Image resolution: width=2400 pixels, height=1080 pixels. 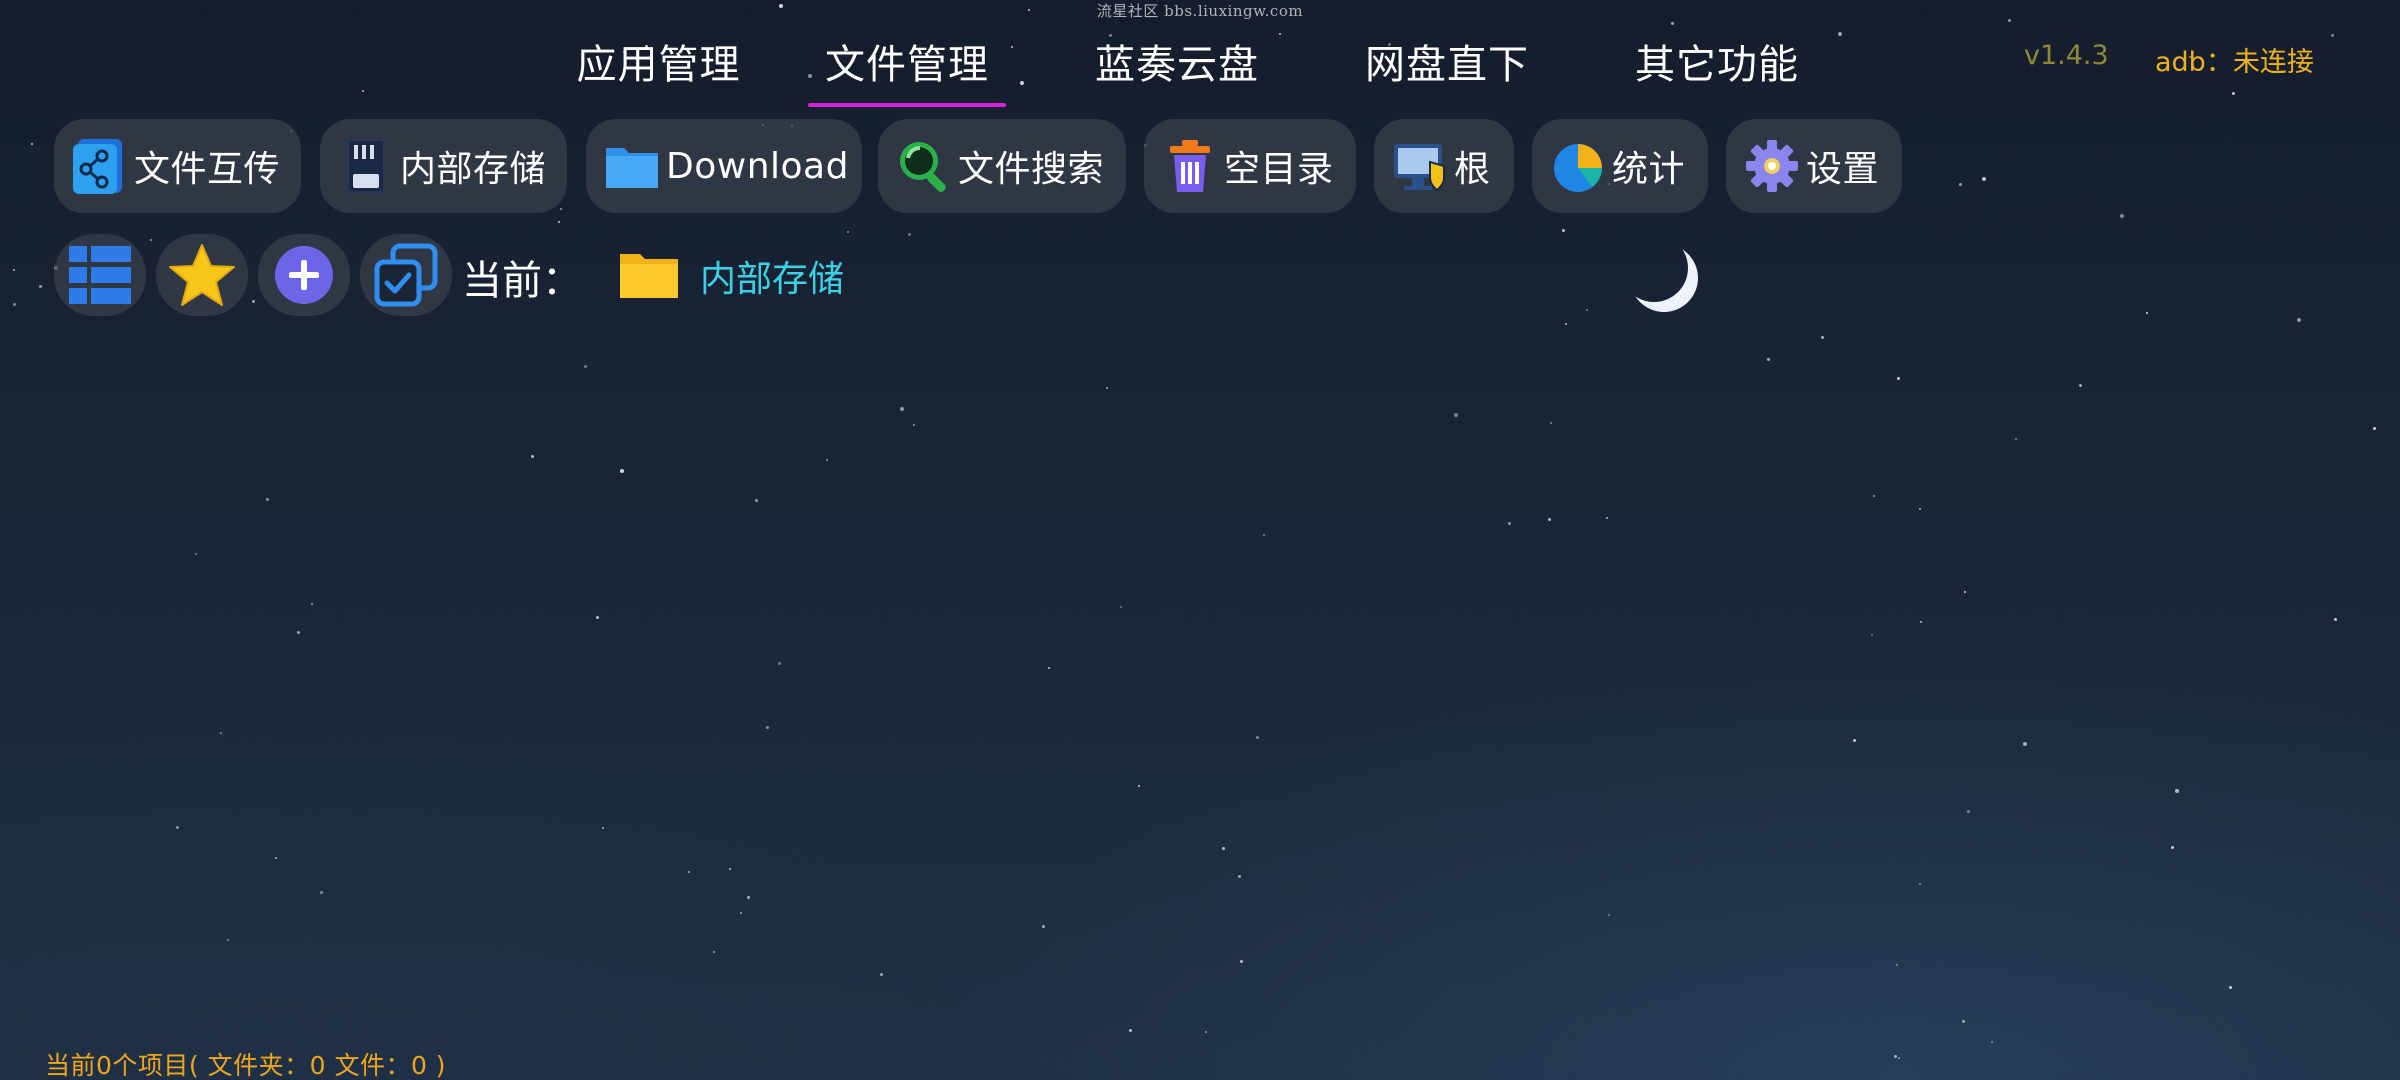 I want to click on search-icon, so click(x=924, y=166).